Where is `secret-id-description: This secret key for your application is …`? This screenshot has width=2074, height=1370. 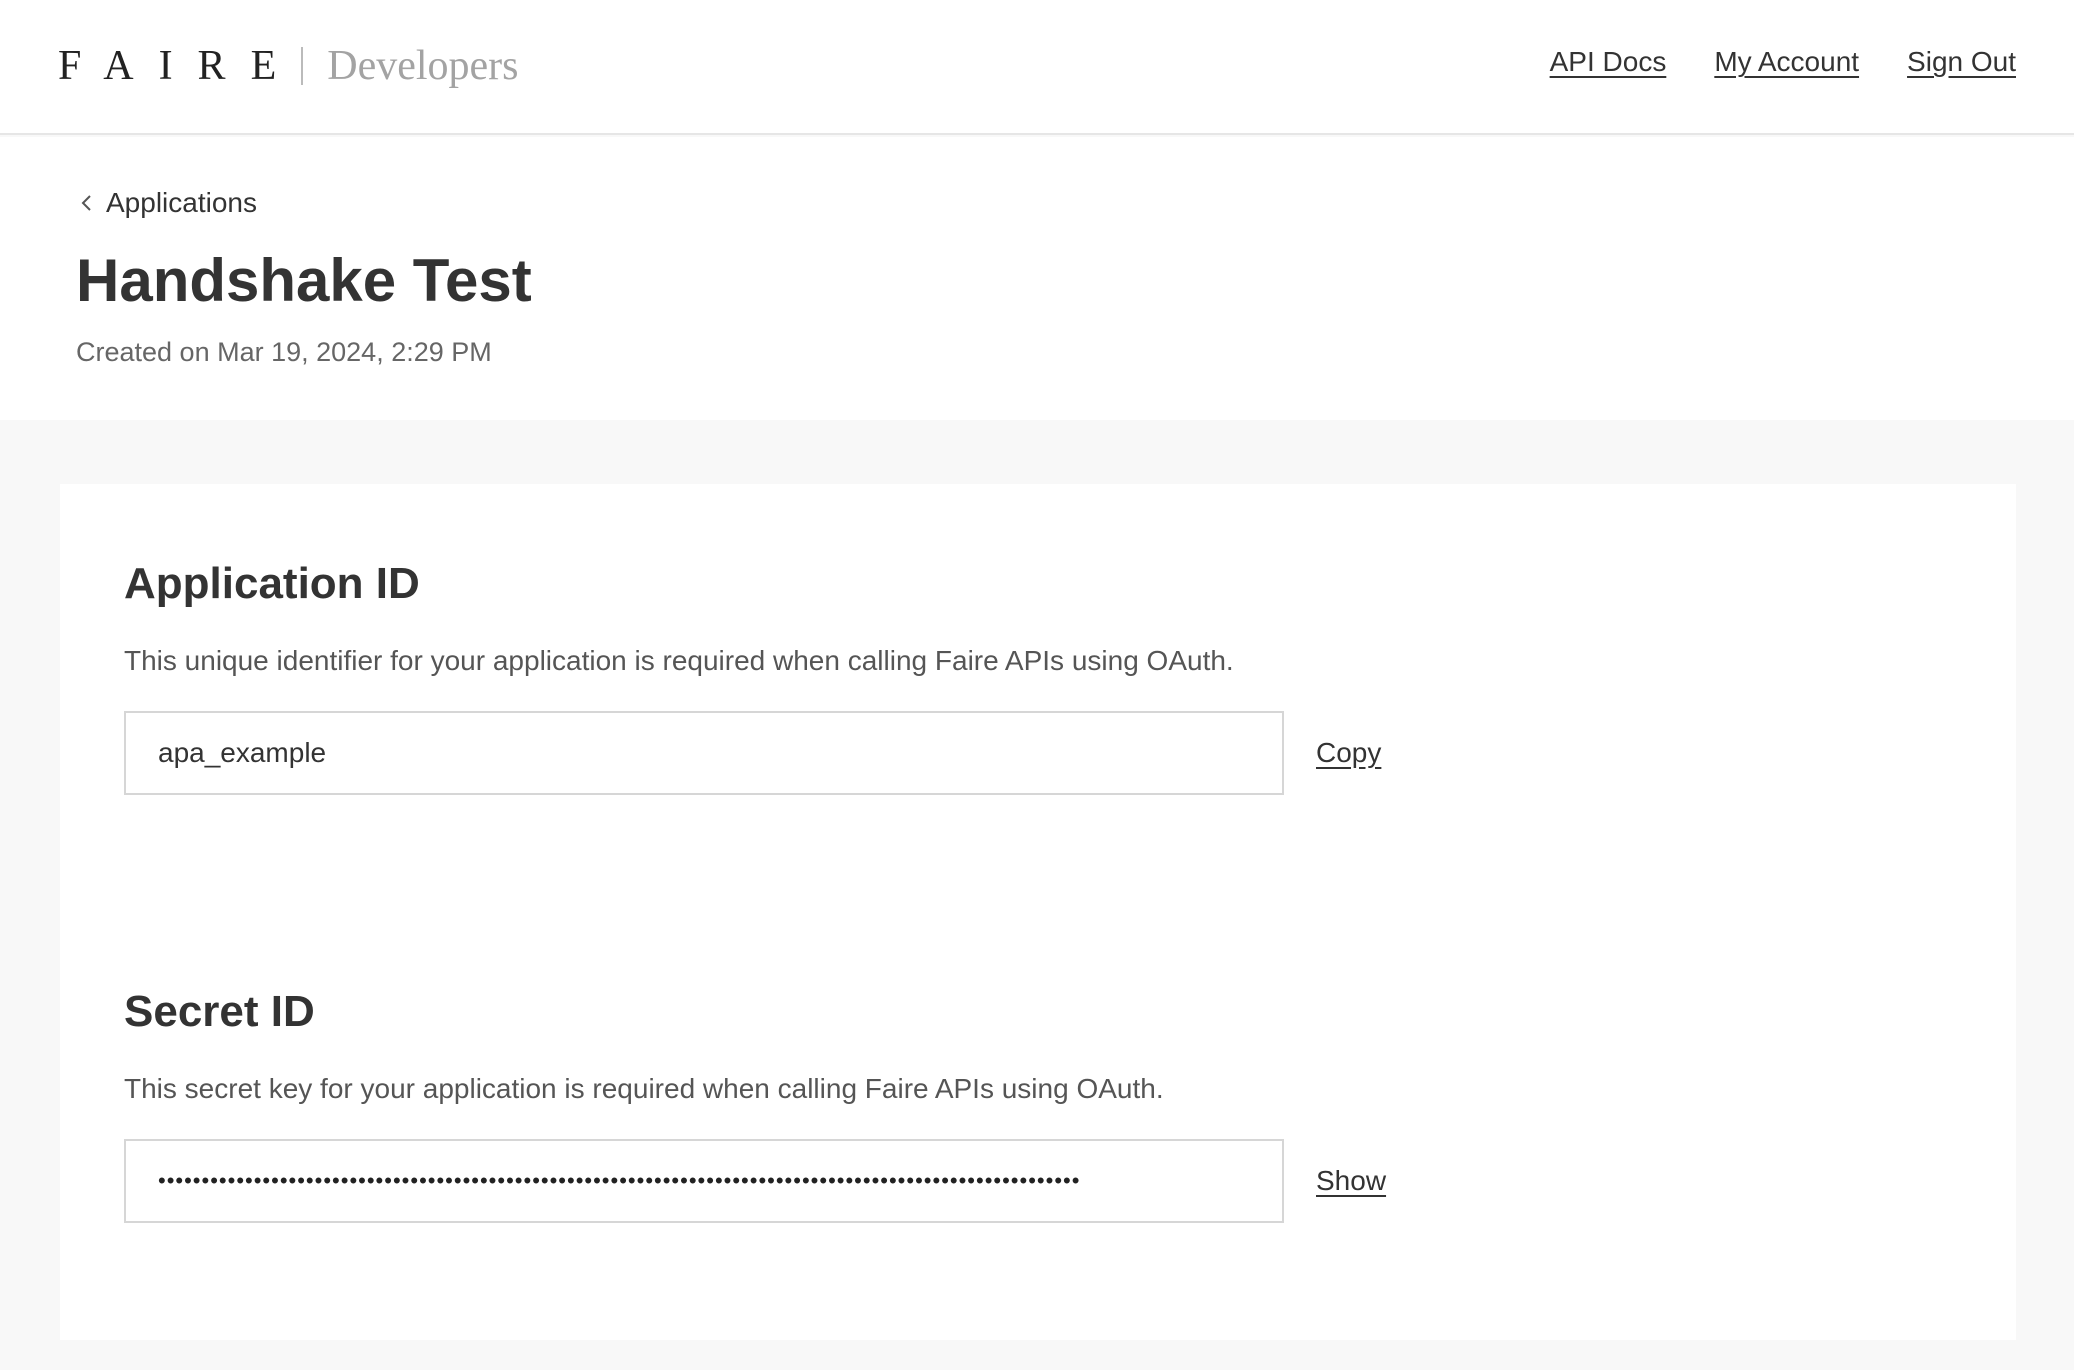 secret-id-description: This secret key for your application is … is located at coordinates (644, 1088).